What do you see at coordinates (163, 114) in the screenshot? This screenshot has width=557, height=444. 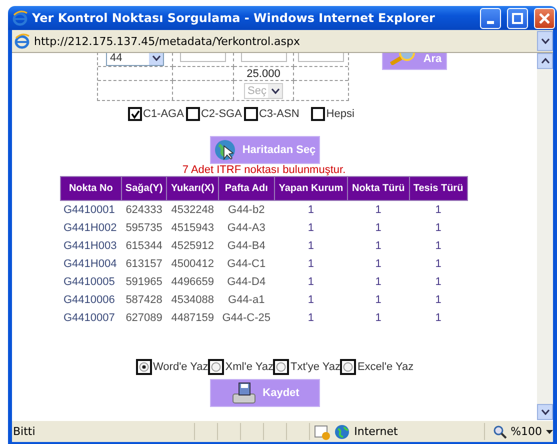 I see `checkbox-label: C1-AGA` at bounding box center [163, 114].